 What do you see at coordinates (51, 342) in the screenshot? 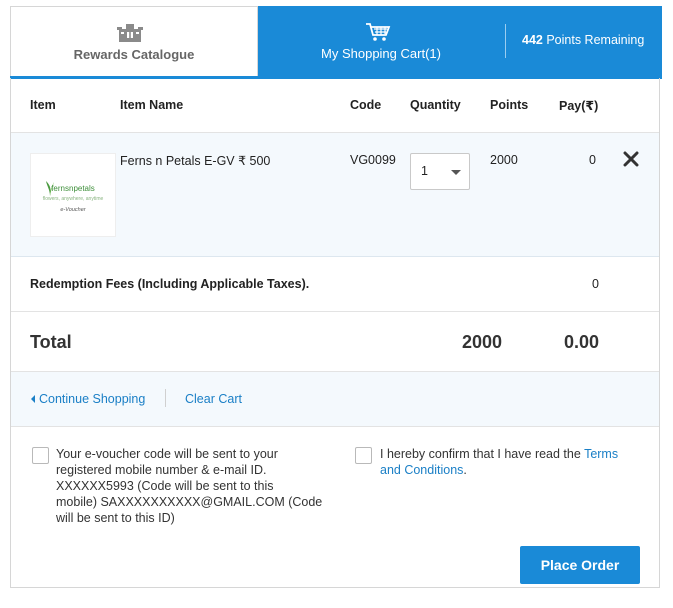
I see `total-label: Total` at bounding box center [51, 342].